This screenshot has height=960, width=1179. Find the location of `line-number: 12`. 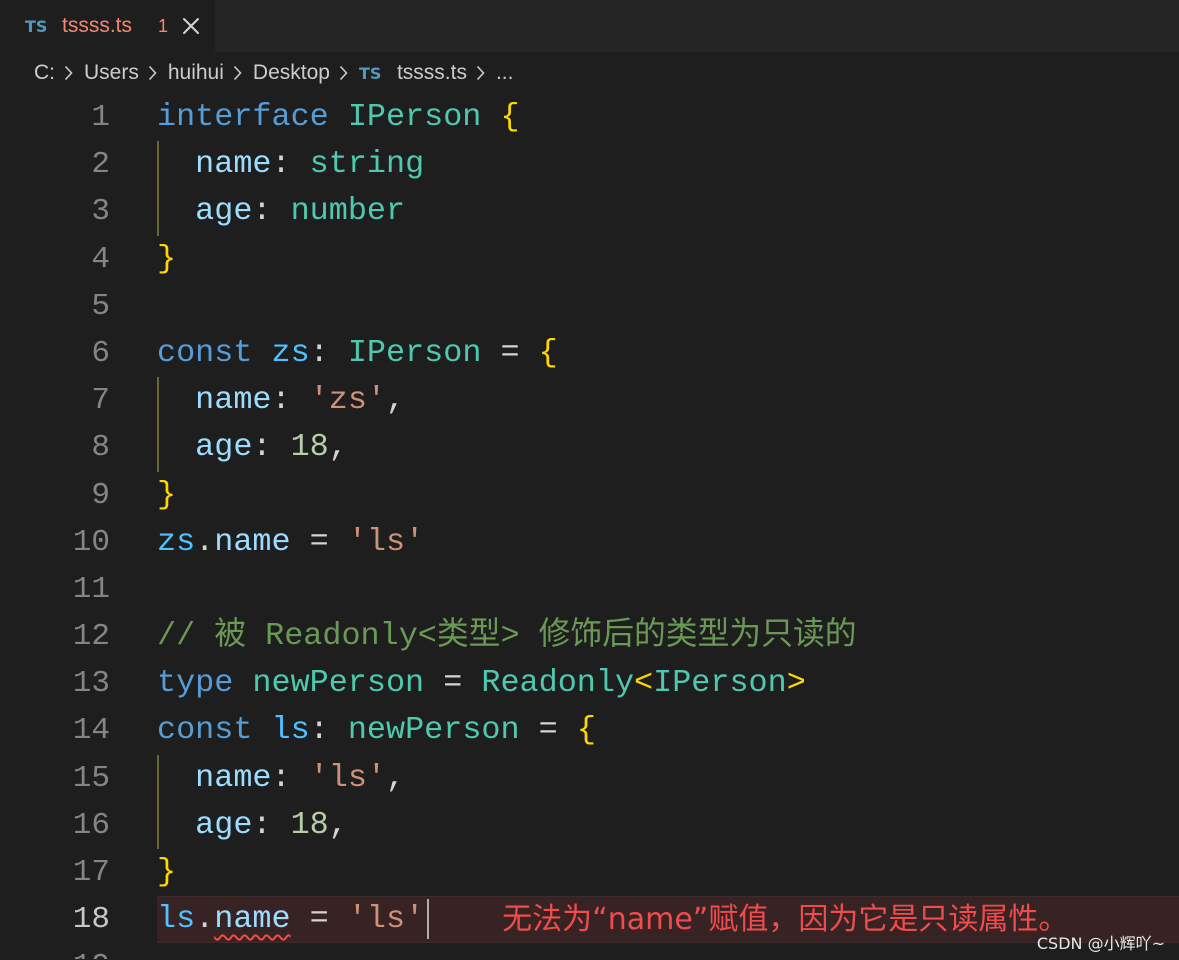

line-number: 12 is located at coordinates (91, 637).